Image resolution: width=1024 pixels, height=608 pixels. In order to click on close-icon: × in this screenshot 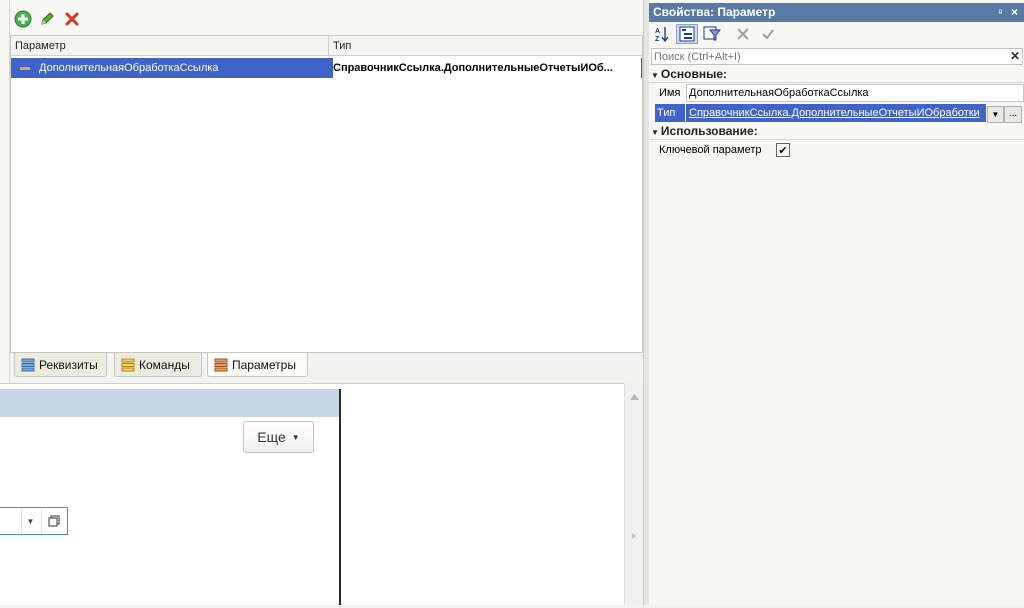, I will do `click(1014, 12)`.